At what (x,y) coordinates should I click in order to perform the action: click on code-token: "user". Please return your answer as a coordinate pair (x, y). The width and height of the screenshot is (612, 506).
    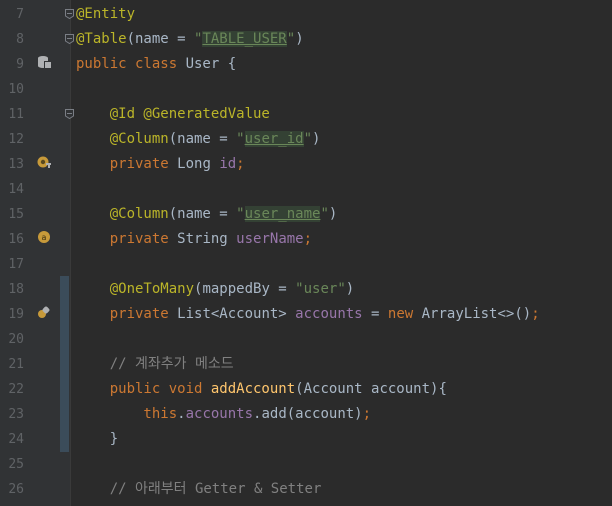
    Looking at the image, I should click on (320, 289).